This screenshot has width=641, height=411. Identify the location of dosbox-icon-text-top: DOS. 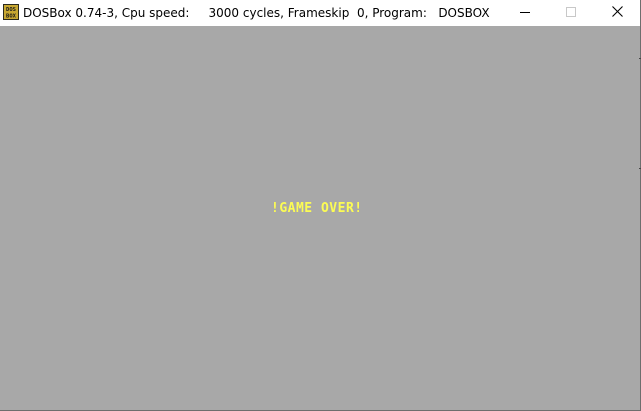
(11, 10).